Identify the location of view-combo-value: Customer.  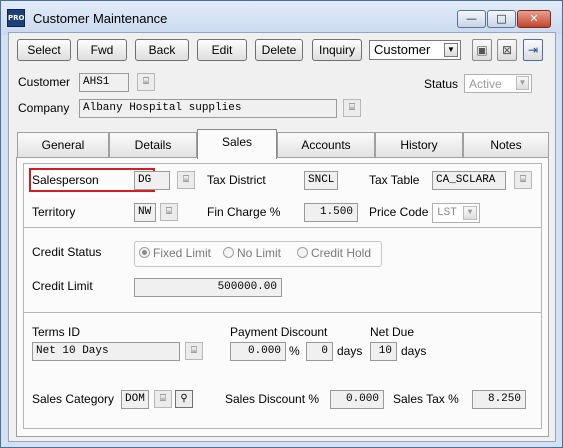
(402, 49).